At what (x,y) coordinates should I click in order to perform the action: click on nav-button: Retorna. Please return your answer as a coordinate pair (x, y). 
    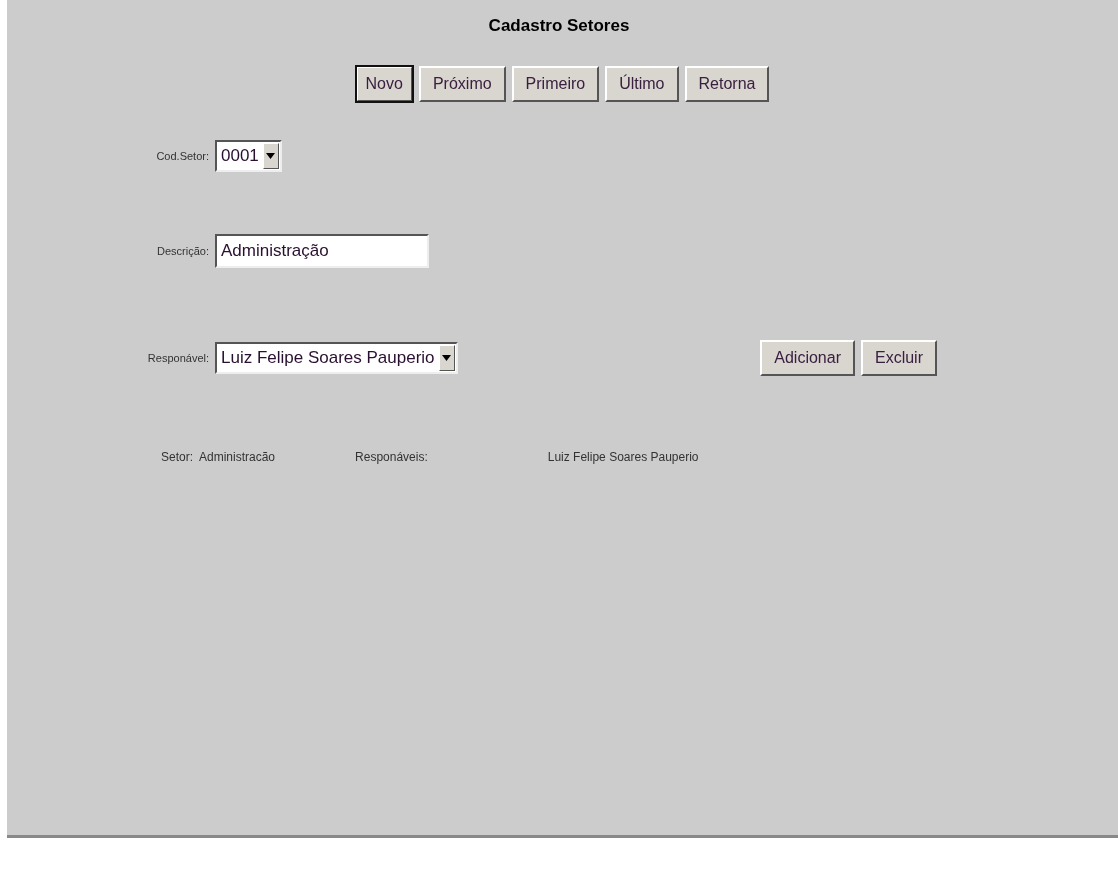
    Looking at the image, I should click on (727, 84).